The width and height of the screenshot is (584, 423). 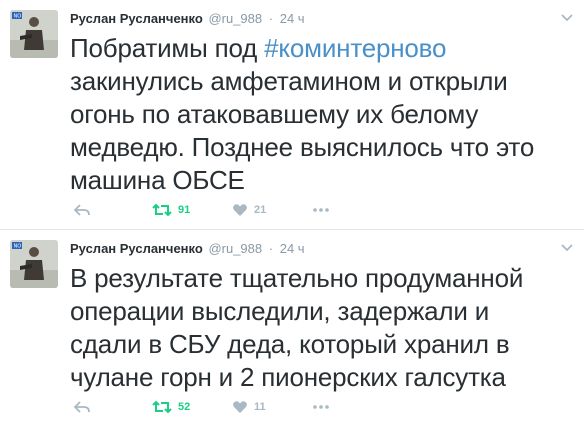 What do you see at coordinates (184, 210) in the screenshot?
I see `retweet-count: 91` at bounding box center [184, 210].